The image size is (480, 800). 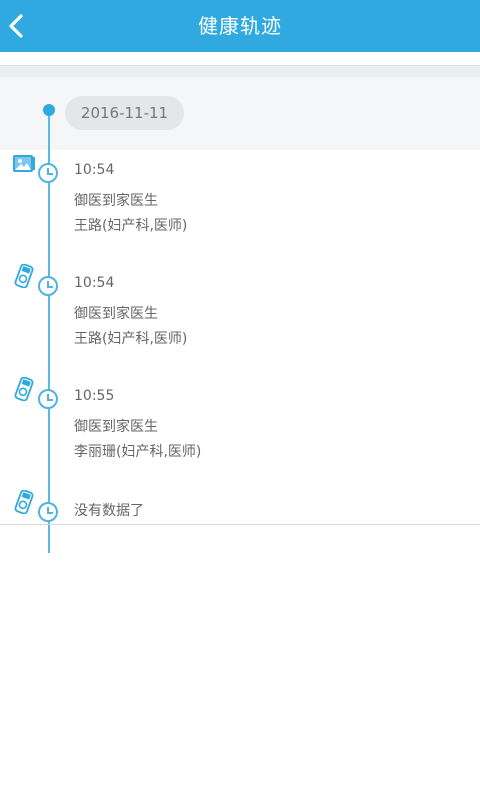 I want to click on top-bar: 健康轨迹, so click(x=240, y=26).